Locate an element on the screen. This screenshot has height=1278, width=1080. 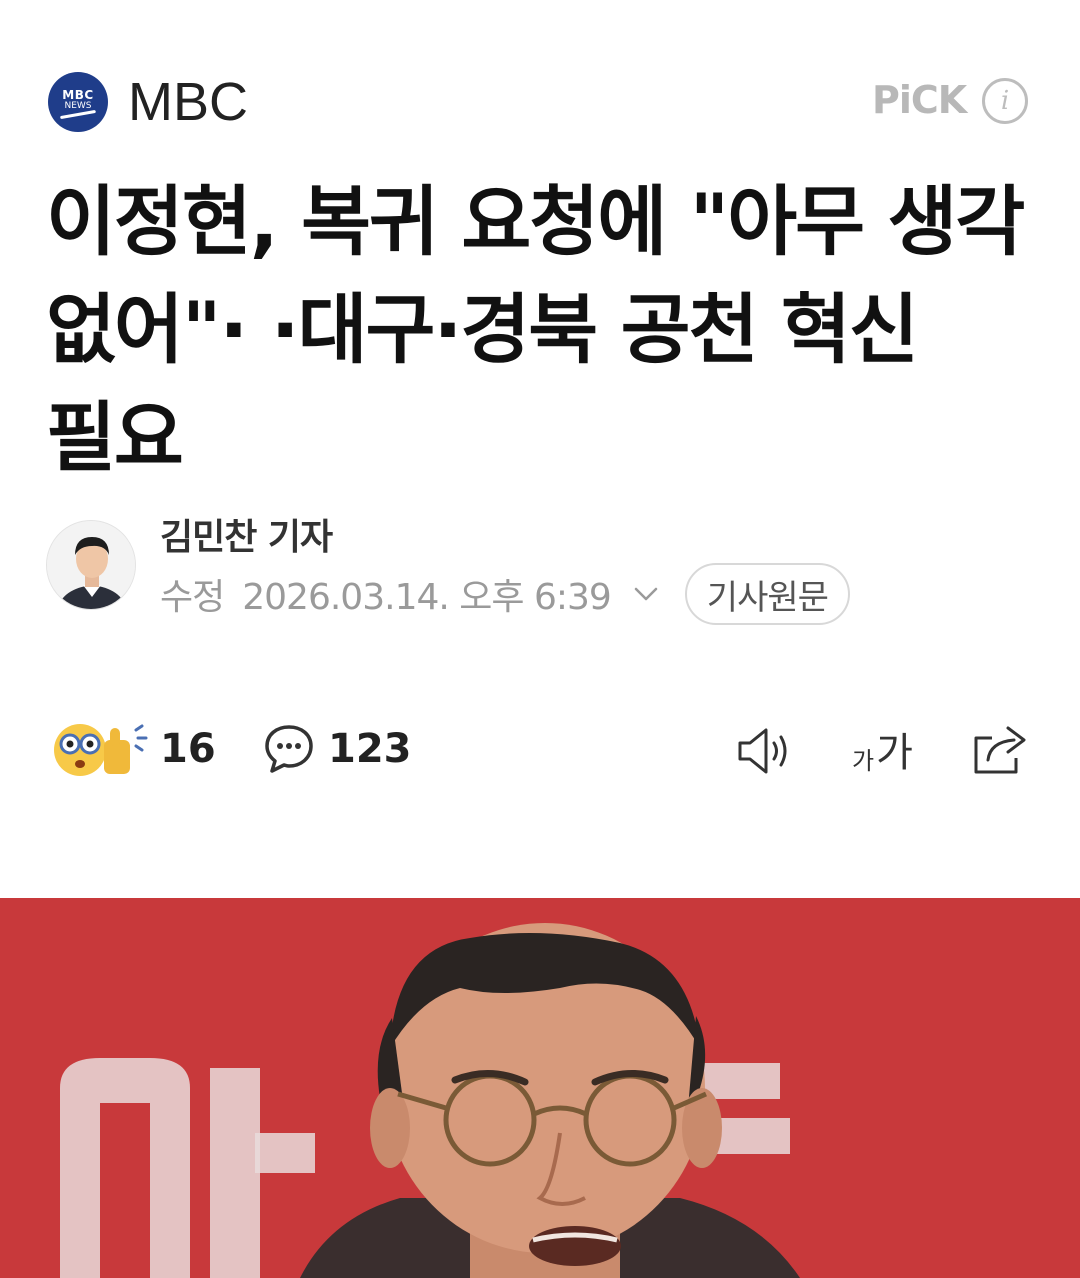
reaction-count: 16 is located at coordinates (188, 749).